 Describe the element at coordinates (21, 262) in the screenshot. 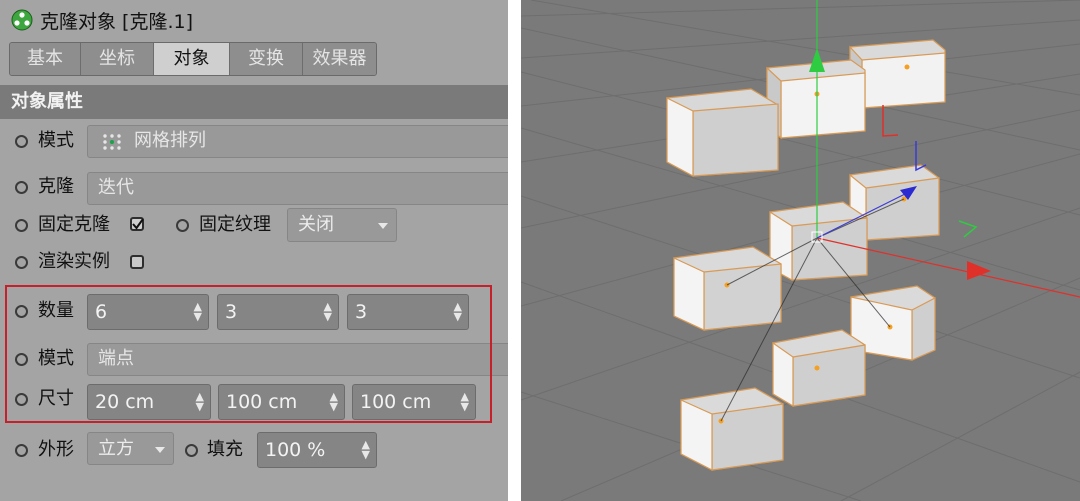

I see `render-instance-keyframe-radio` at that location.